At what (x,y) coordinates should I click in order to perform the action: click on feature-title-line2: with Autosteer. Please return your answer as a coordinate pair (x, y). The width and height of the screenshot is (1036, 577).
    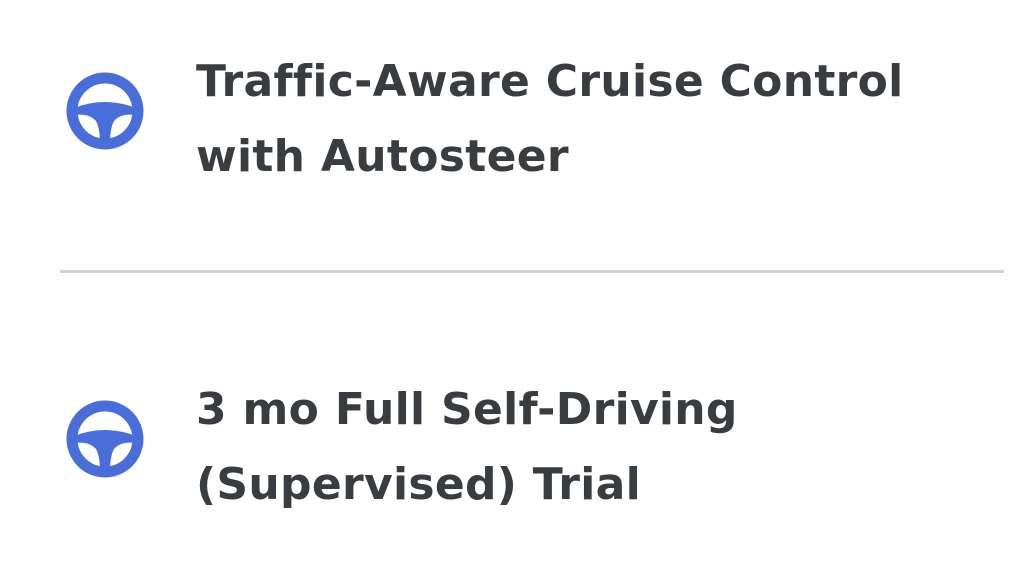
    Looking at the image, I should click on (382, 156).